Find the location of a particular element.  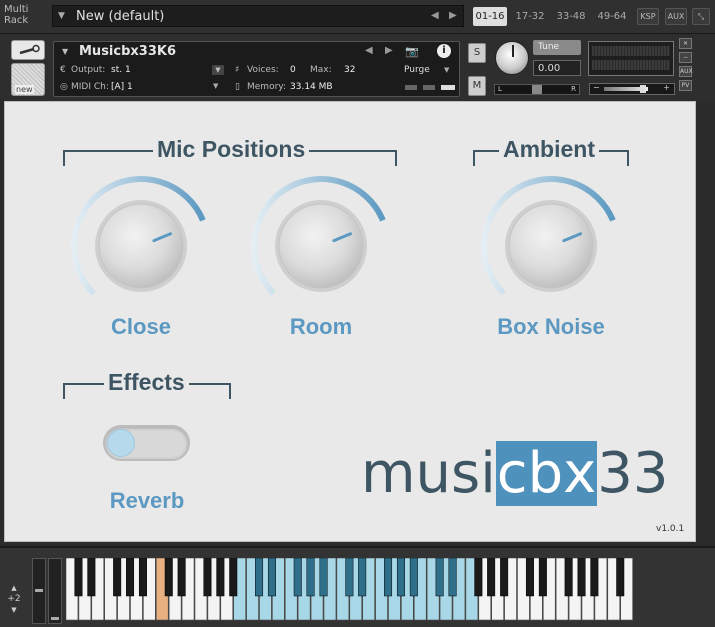

preset-name: New (default) is located at coordinates (120, 16).